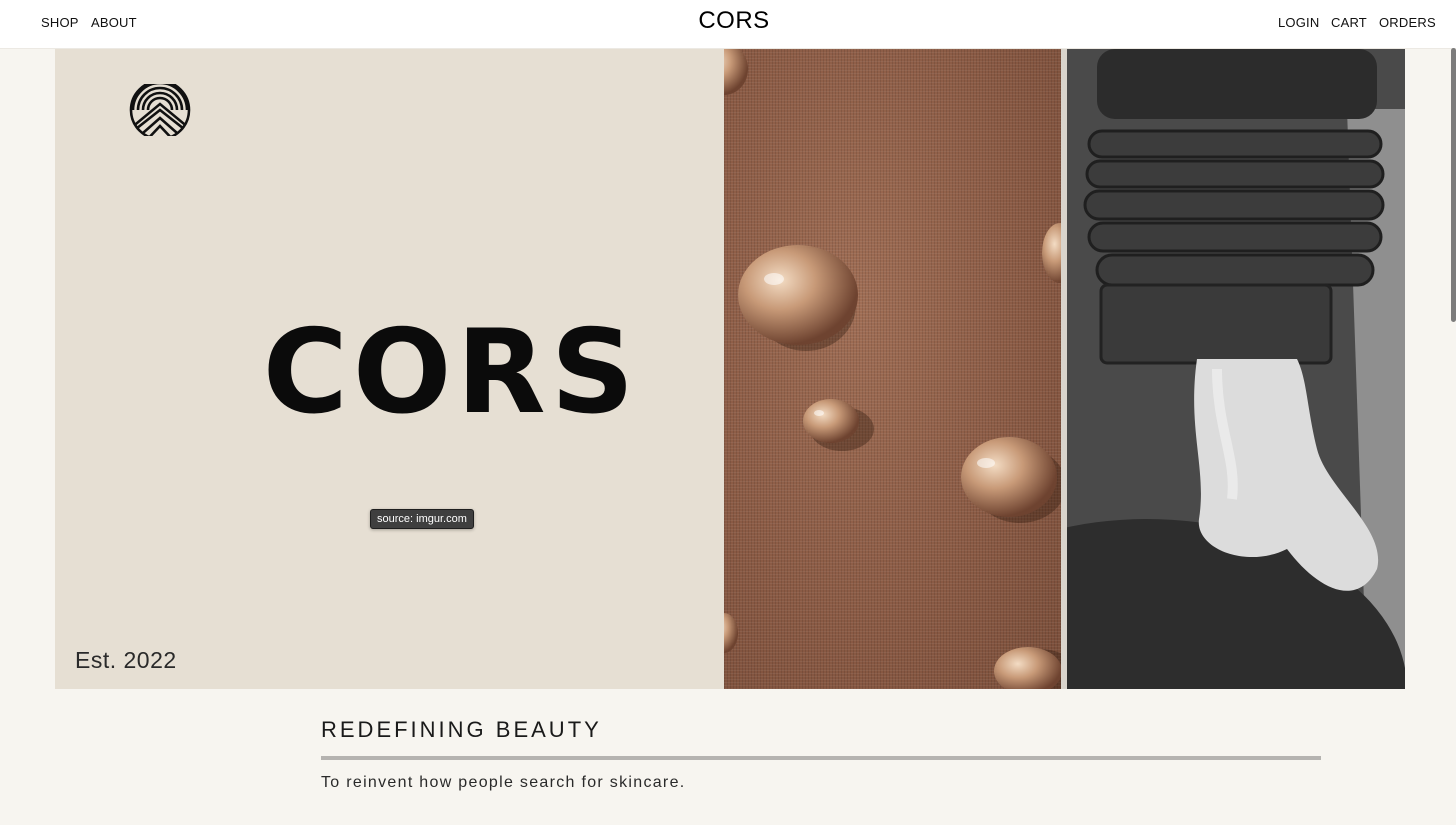  I want to click on top-navigation-bar: SHOP ABOUT CORS LOGIN CART ORDERS, so click(728, 24).